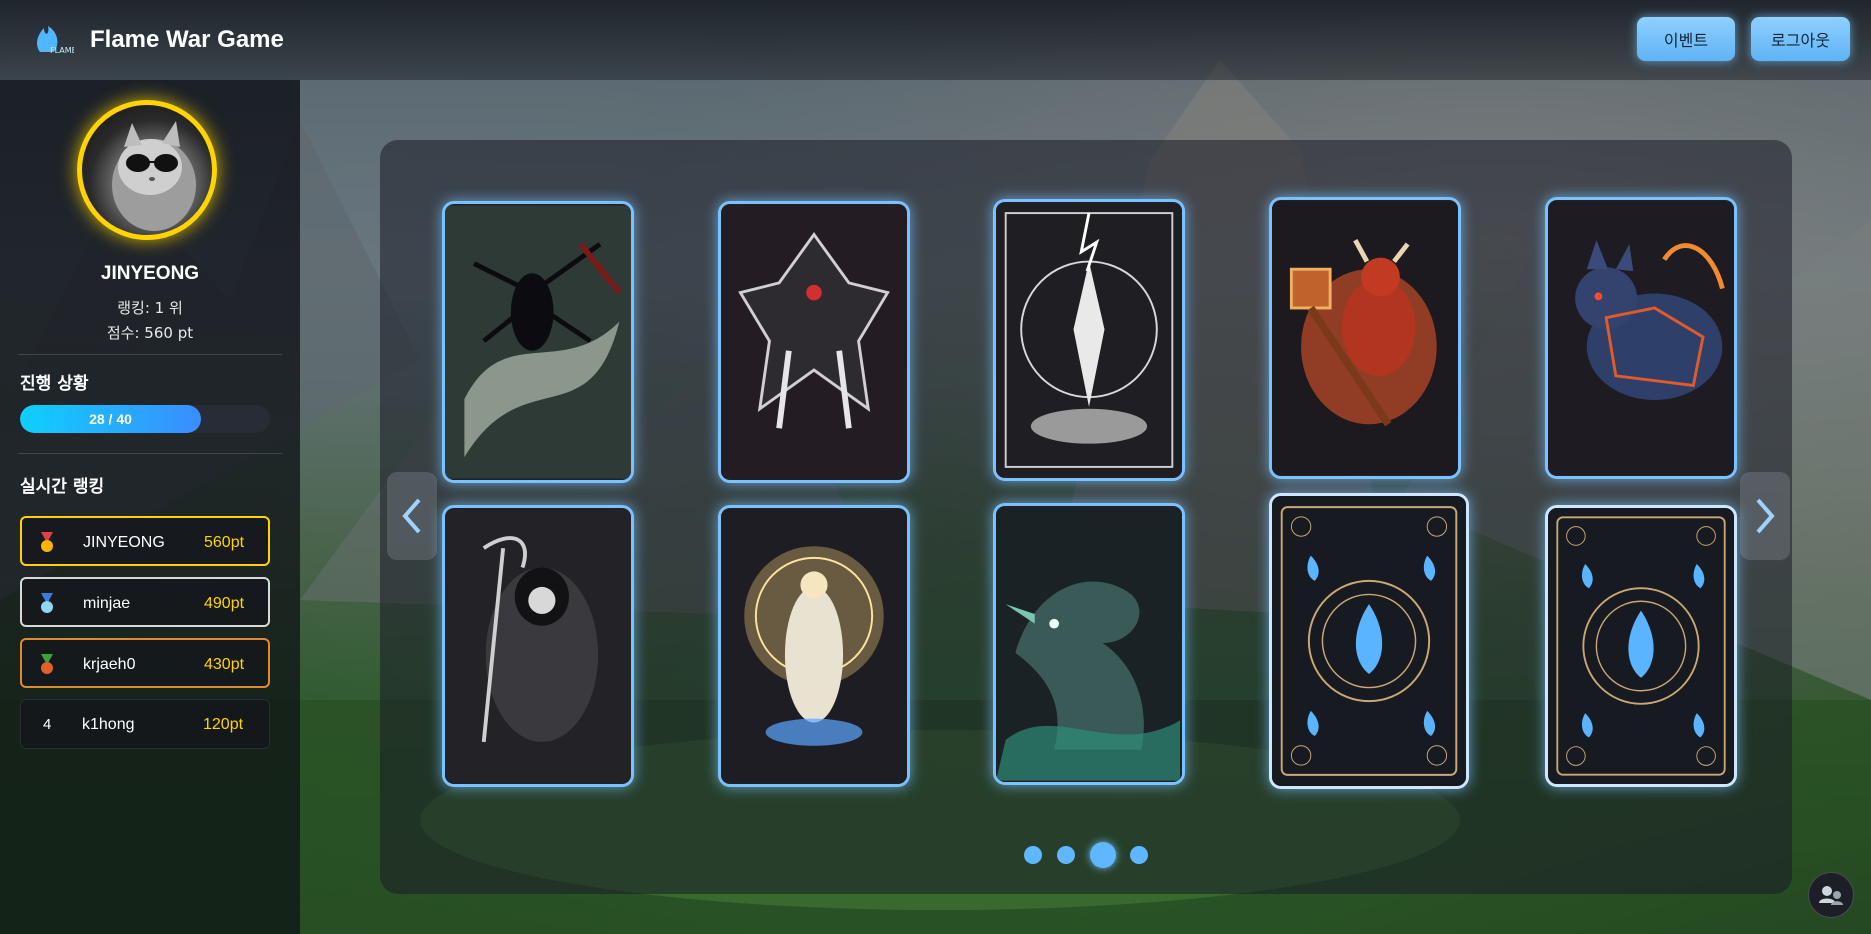 This screenshot has height=934, width=1871. What do you see at coordinates (224, 664) in the screenshot?
I see `ranking-points: 430pt` at bounding box center [224, 664].